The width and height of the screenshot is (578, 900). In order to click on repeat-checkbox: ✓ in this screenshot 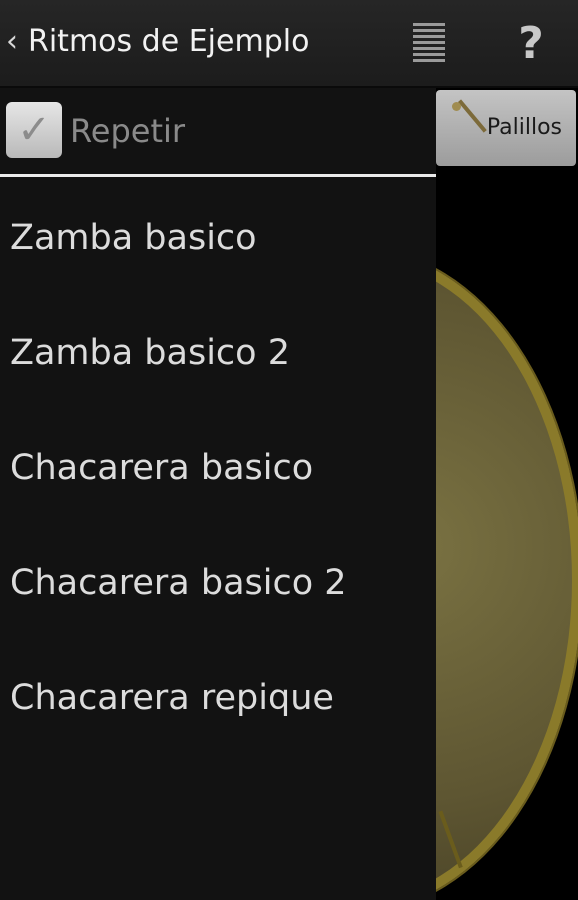, I will do `click(34, 130)`.